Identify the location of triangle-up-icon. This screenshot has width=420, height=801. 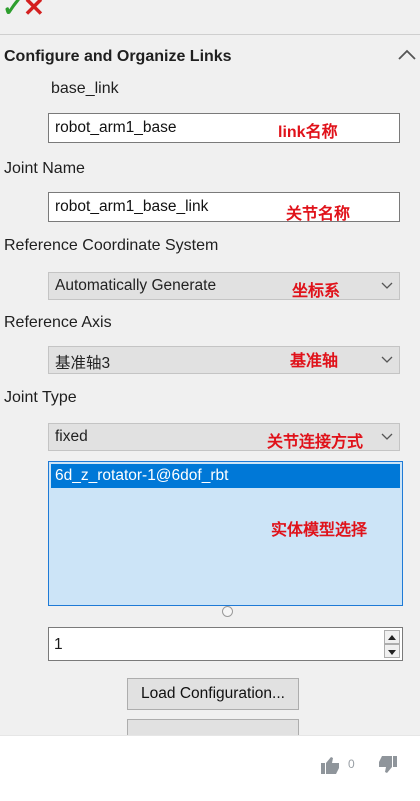
(392, 637).